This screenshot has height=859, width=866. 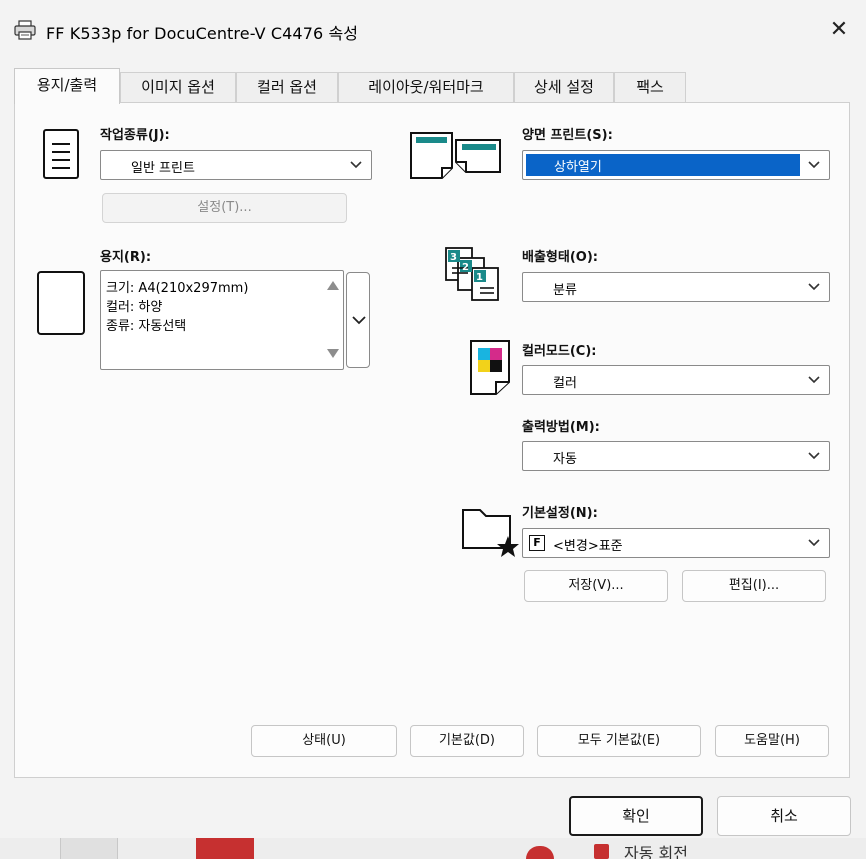 I want to click on job-type-label: 작업종류(J):, so click(x=135, y=135).